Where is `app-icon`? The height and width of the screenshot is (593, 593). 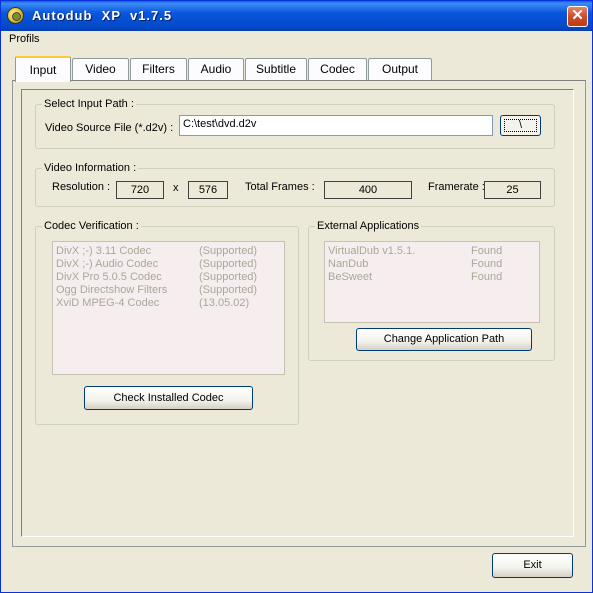
app-icon is located at coordinates (15, 15).